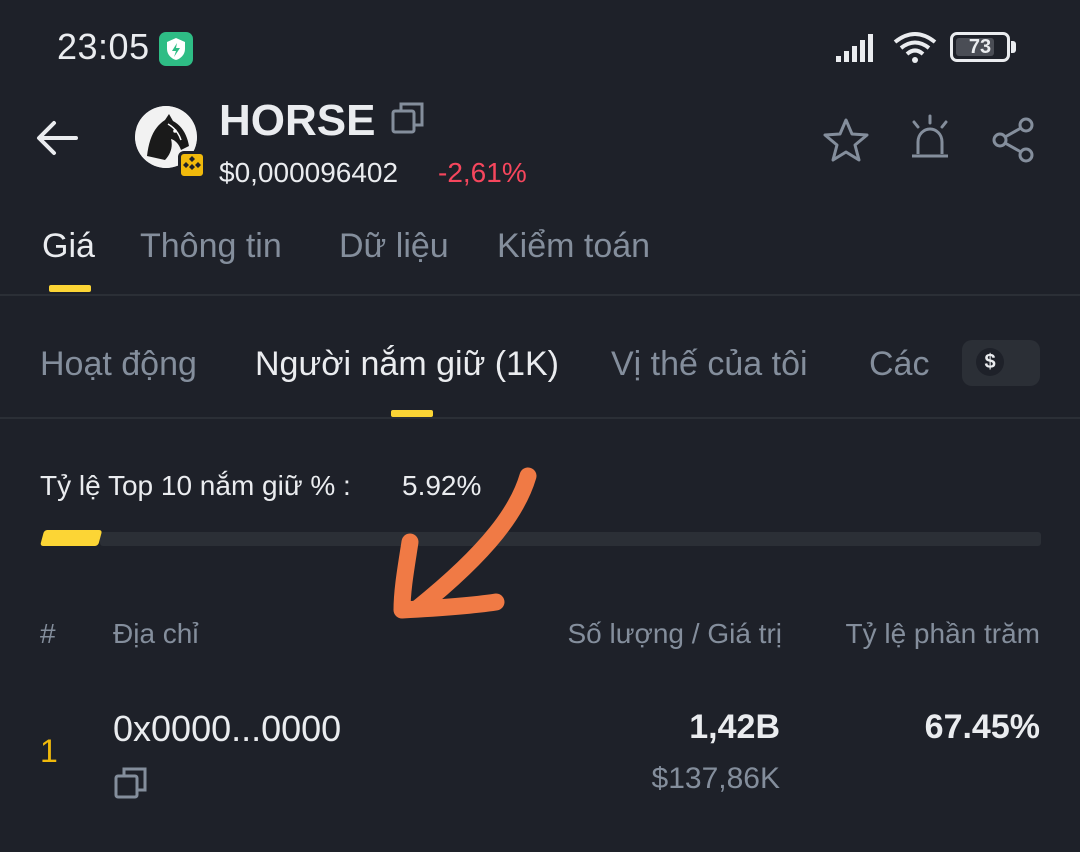 The width and height of the screenshot is (1080, 852). What do you see at coordinates (48, 633) in the screenshot?
I see `header-rank: #` at bounding box center [48, 633].